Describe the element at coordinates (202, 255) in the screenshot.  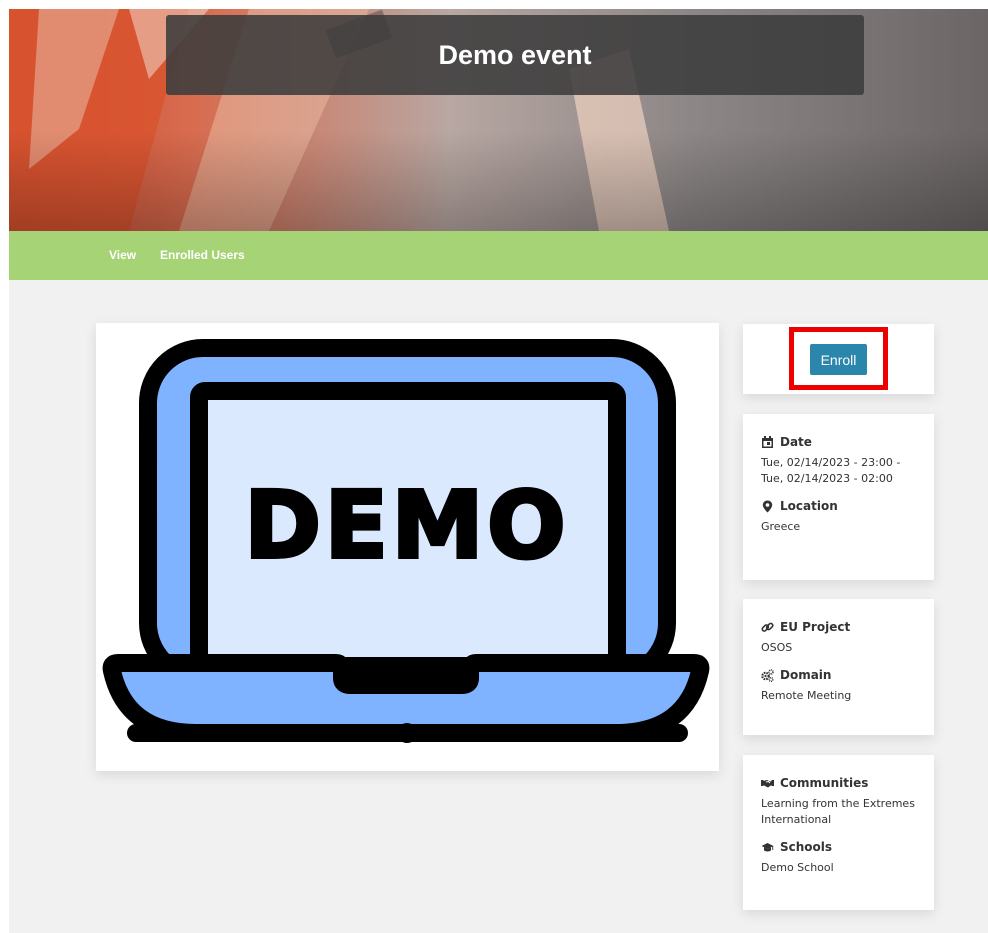
I see `tab-enrolled-users: Enrolled Users` at that location.